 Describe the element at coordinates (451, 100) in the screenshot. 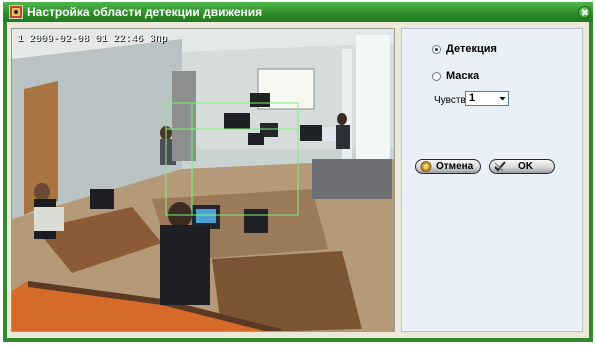

I see `sensitivity-label: Чувств:` at that location.